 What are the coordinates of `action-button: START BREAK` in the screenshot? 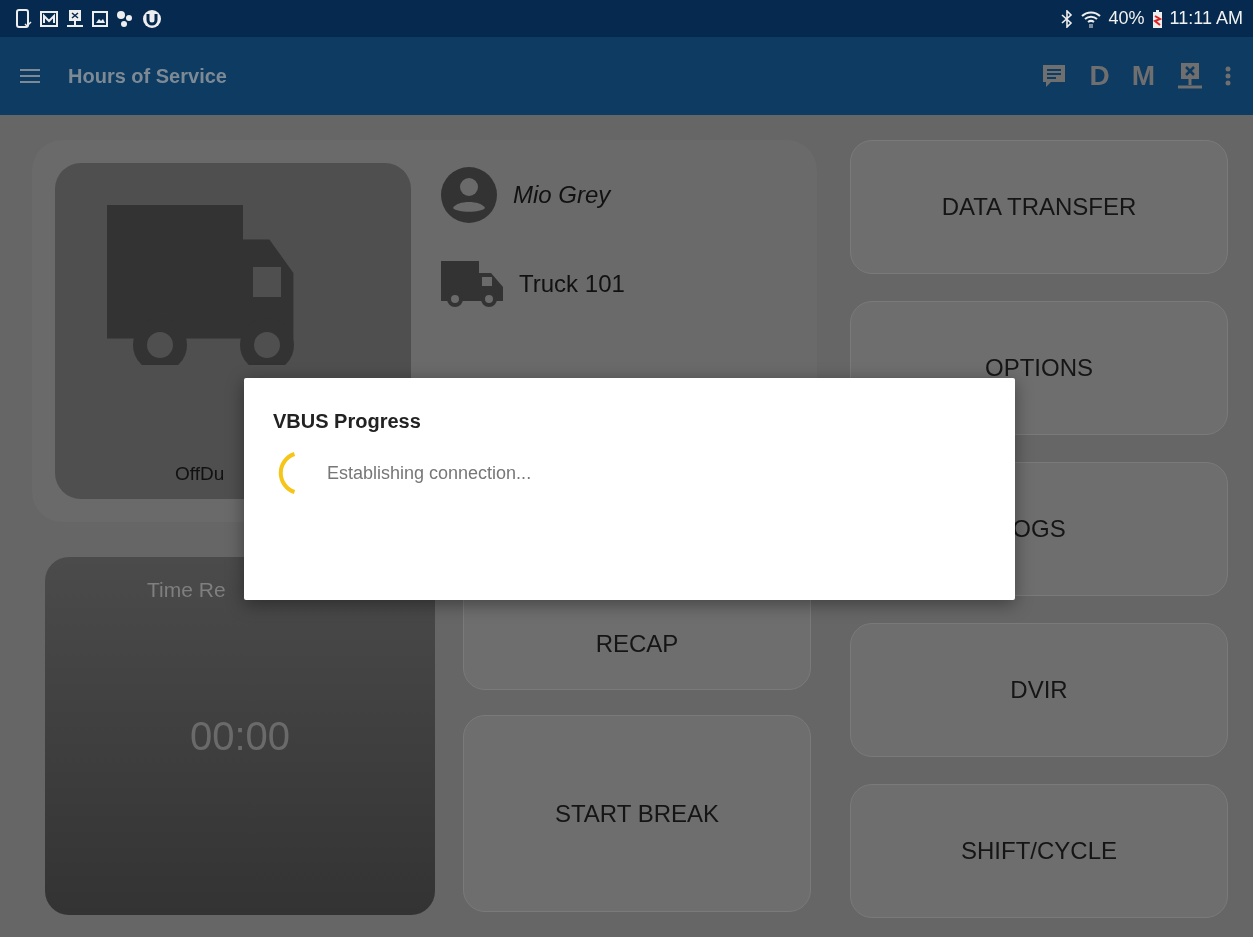 It's located at (637, 813).